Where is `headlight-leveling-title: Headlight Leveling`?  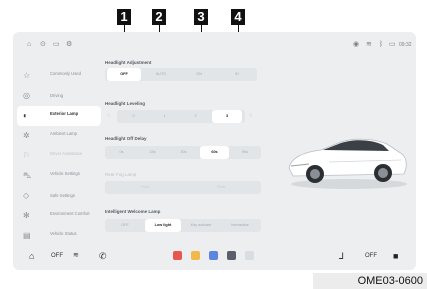
headlight-leveling-title: Headlight Leveling is located at coordinates (125, 103).